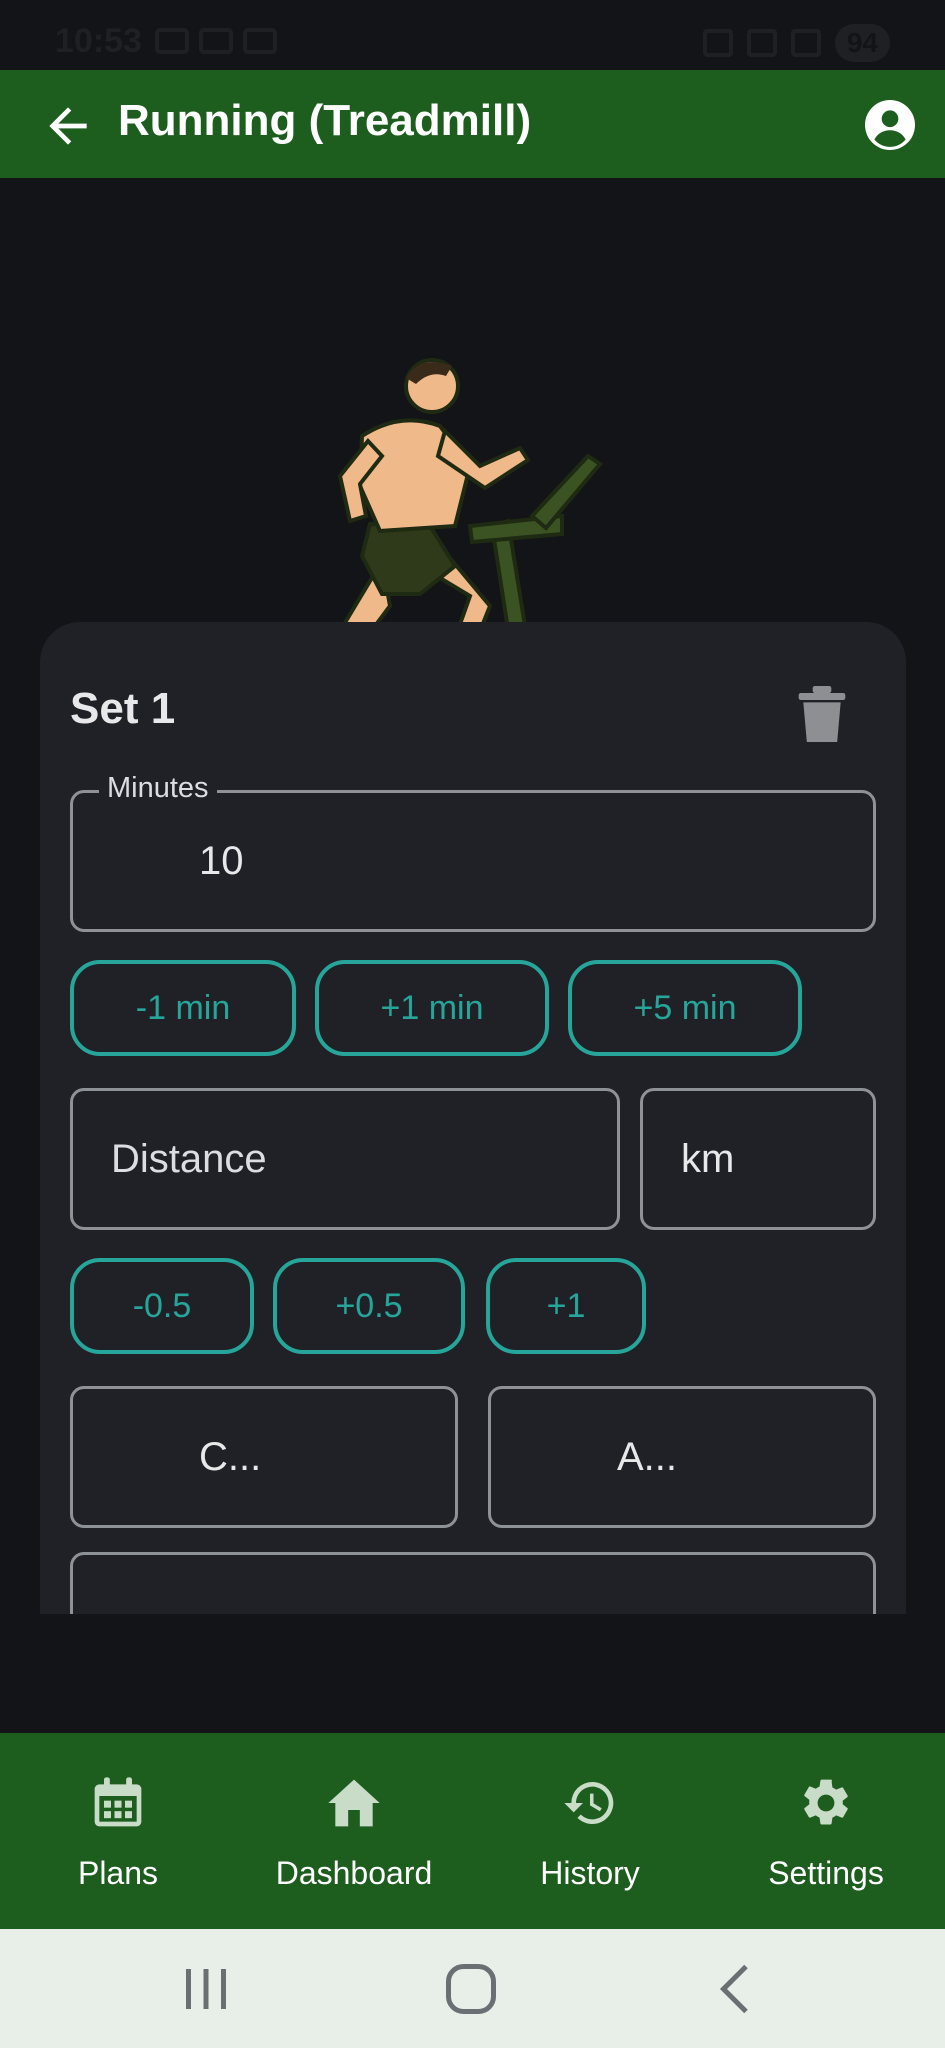  I want to click on bottom-navigation: Plans Dashboard History Settings, so click(472, 1831).